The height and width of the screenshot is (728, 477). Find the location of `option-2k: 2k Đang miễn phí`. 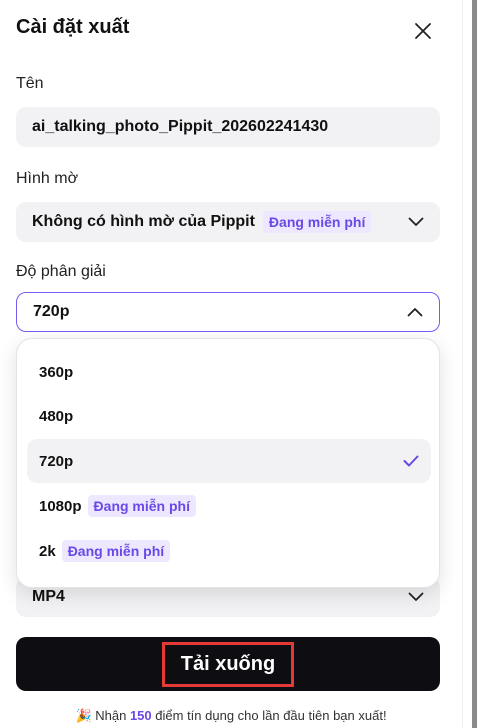

option-2k: 2k Đang miễn phí is located at coordinates (229, 551).